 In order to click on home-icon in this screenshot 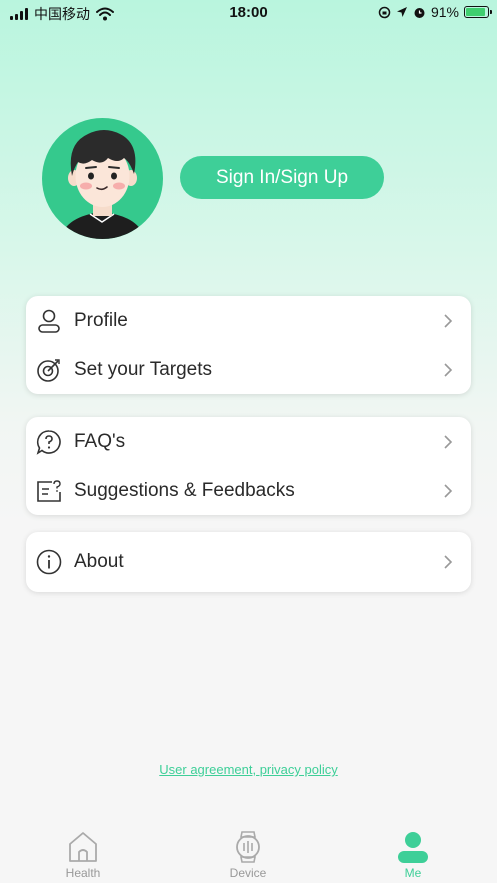, I will do `click(83, 847)`.